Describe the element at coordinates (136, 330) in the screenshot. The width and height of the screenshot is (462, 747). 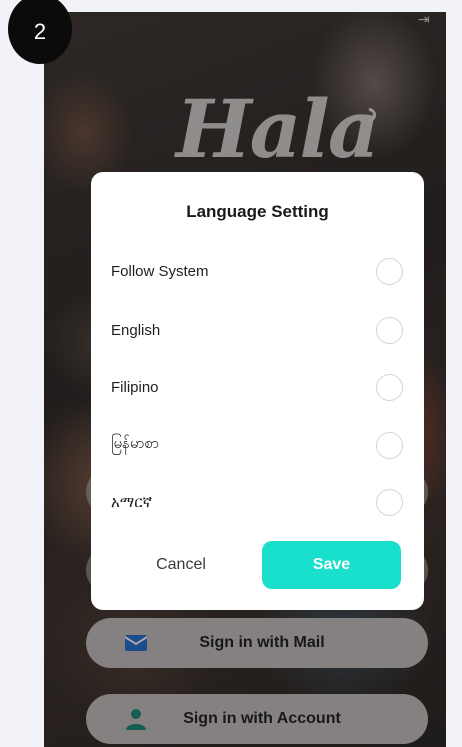
I see `language-option-label: English` at that location.